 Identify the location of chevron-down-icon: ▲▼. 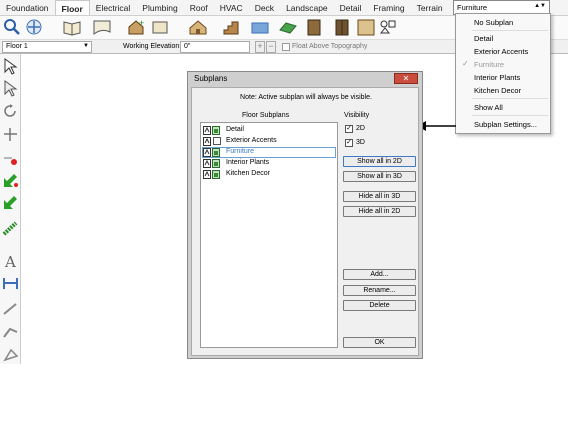
(540, 6).